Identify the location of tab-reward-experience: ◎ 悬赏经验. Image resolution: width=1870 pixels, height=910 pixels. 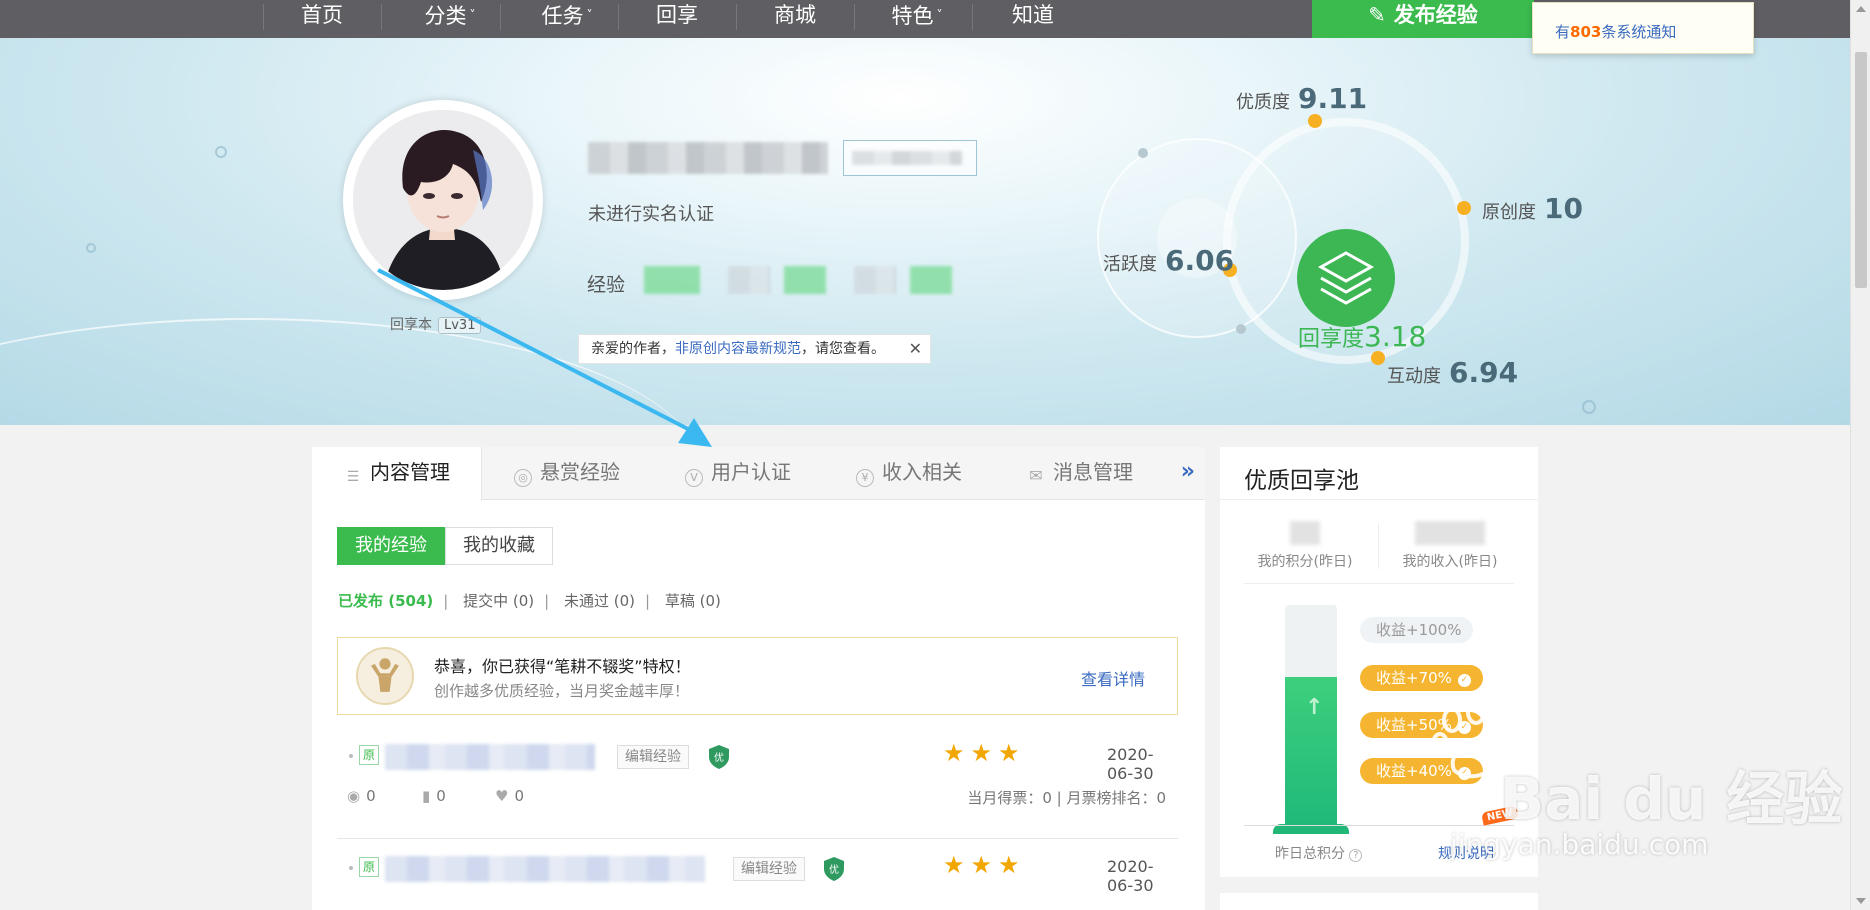
(567, 473).